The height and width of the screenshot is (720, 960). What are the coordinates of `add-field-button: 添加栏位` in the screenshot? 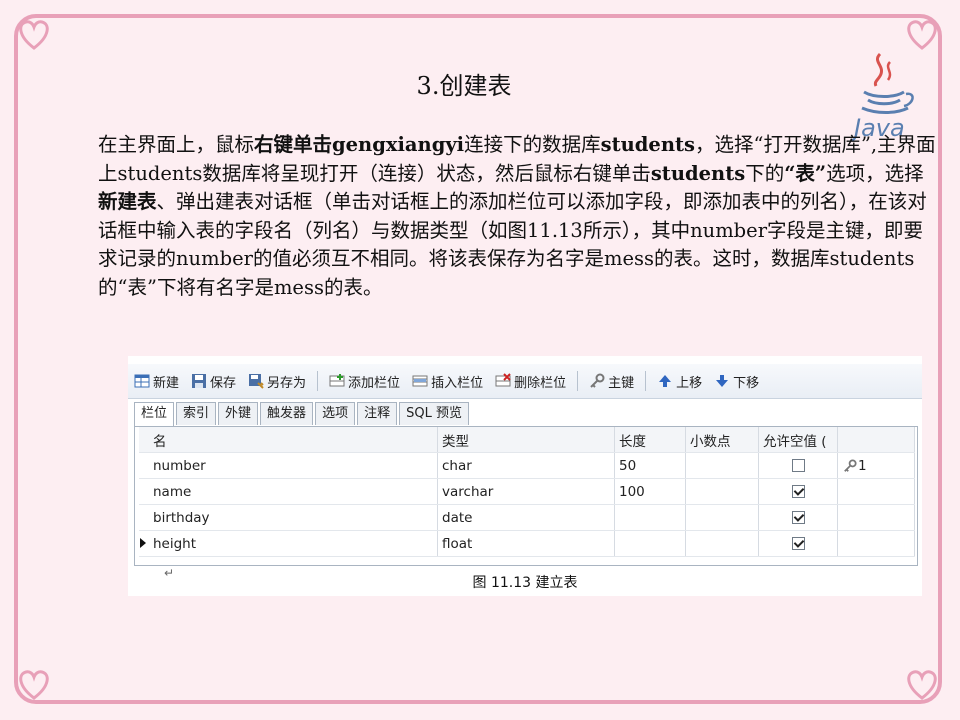 It's located at (364, 381).